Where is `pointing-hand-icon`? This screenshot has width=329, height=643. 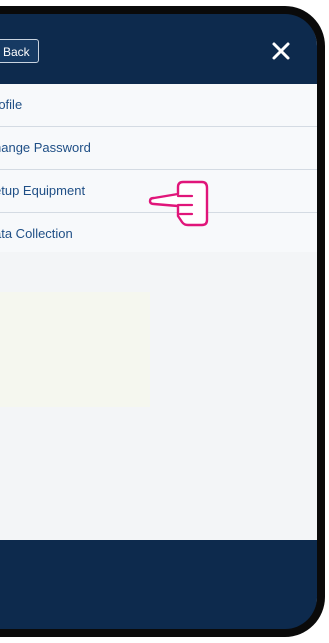 pointing-hand-icon is located at coordinates (178, 203).